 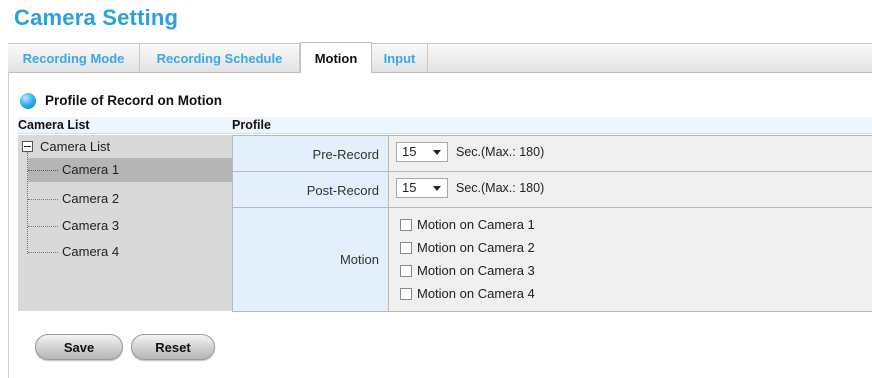 I want to click on tree-item-camera-2: Camera 2, so click(x=130, y=199).